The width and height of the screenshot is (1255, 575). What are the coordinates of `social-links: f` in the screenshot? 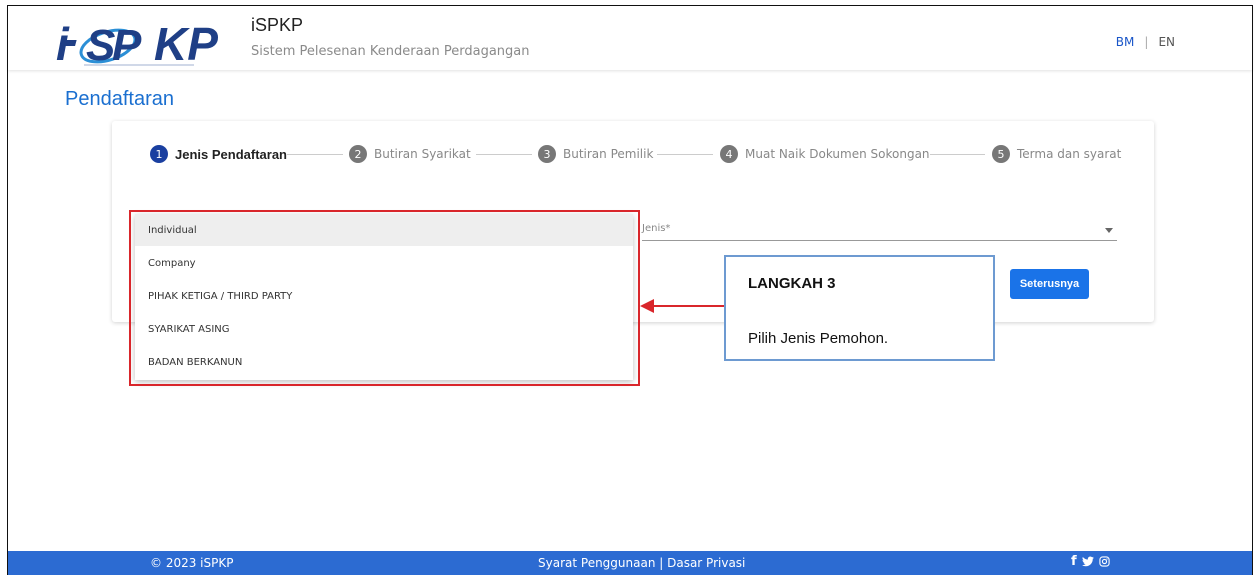 It's located at (1090, 561).